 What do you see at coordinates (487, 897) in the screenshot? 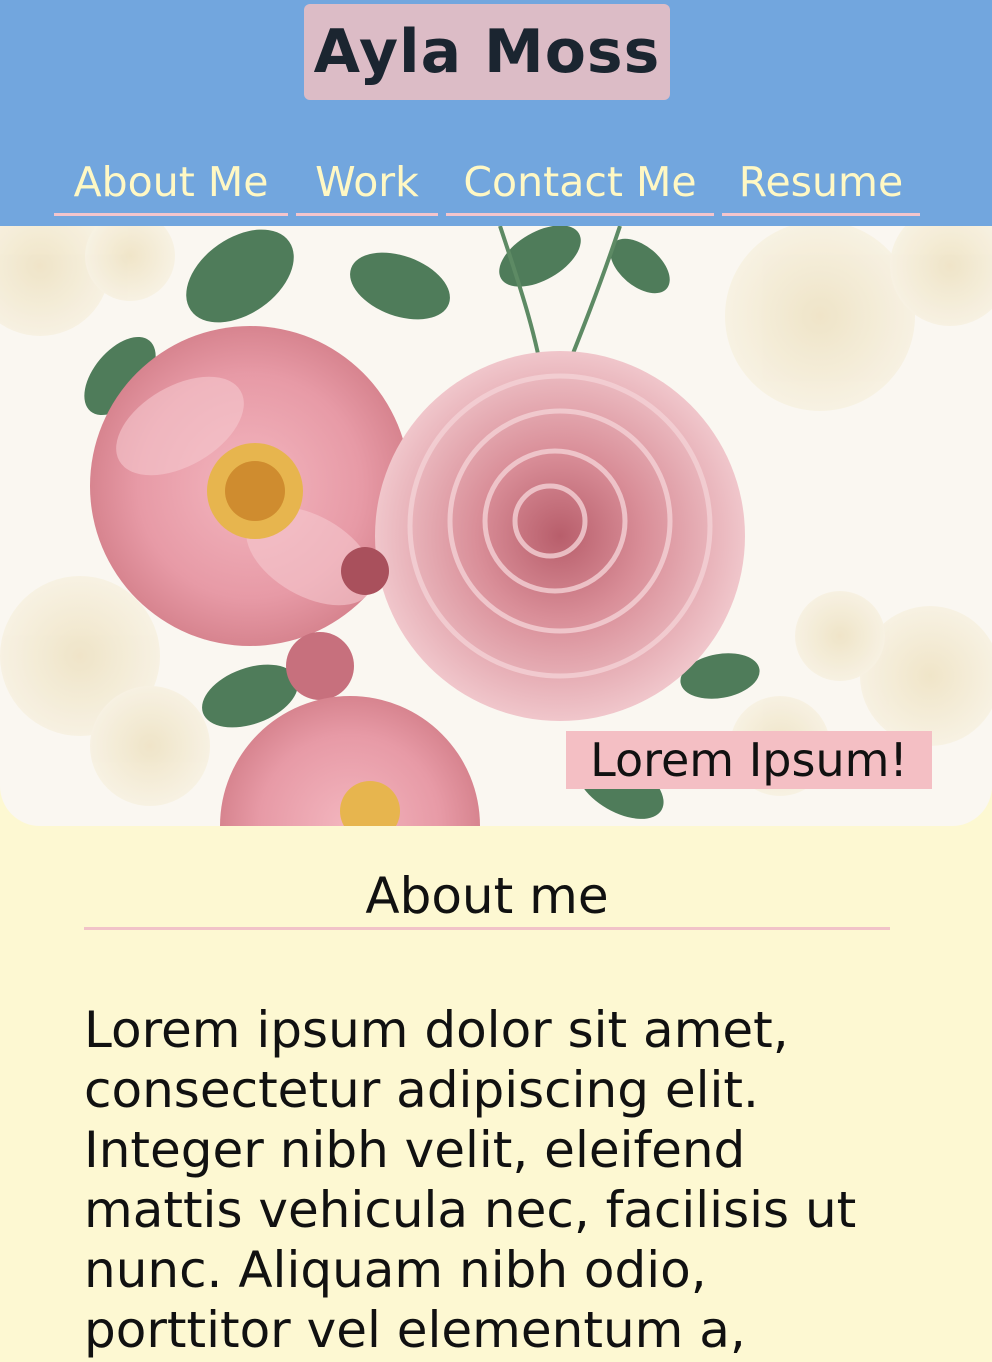
I see `about-section-title: About me` at bounding box center [487, 897].